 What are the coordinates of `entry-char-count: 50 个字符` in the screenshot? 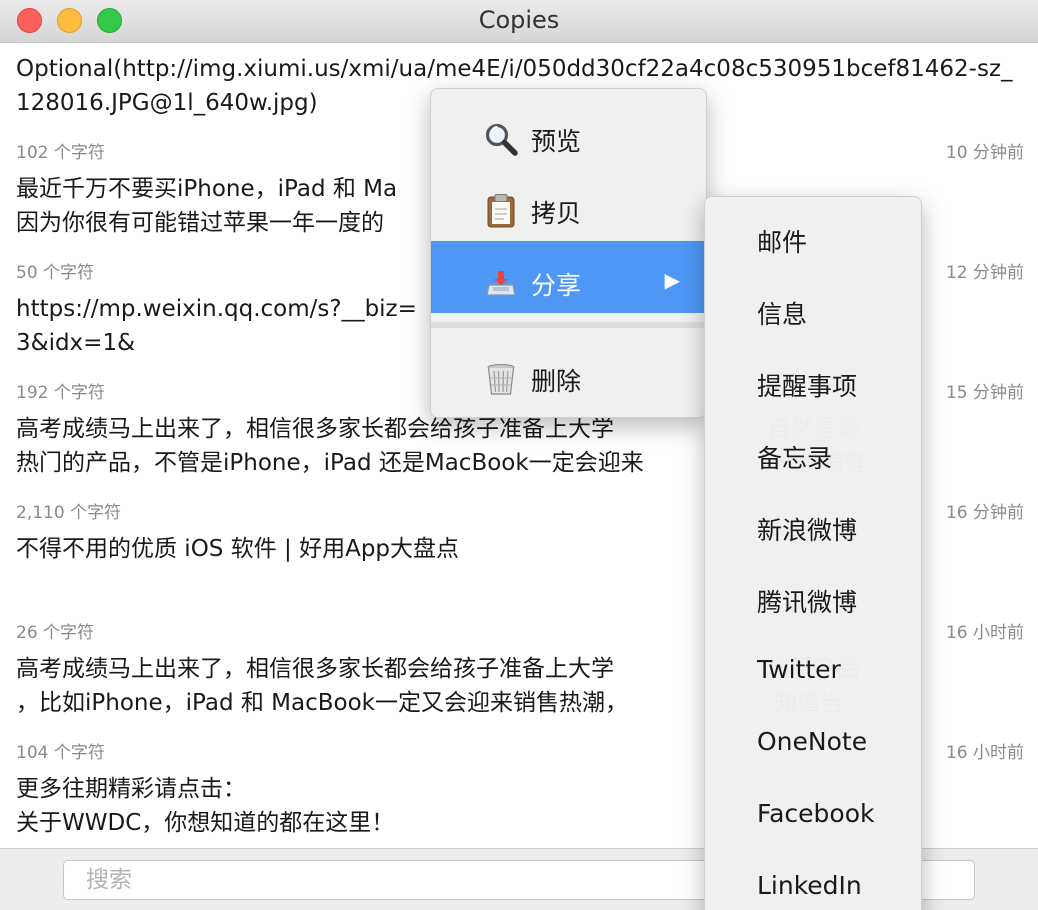 It's located at (55, 273).